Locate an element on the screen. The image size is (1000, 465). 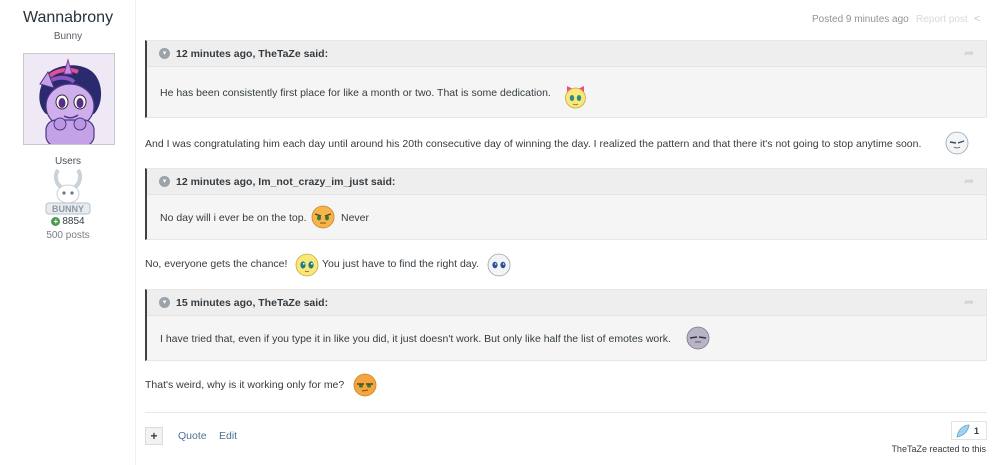
author-name: Wannabrony is located at coordinates (68, 18).